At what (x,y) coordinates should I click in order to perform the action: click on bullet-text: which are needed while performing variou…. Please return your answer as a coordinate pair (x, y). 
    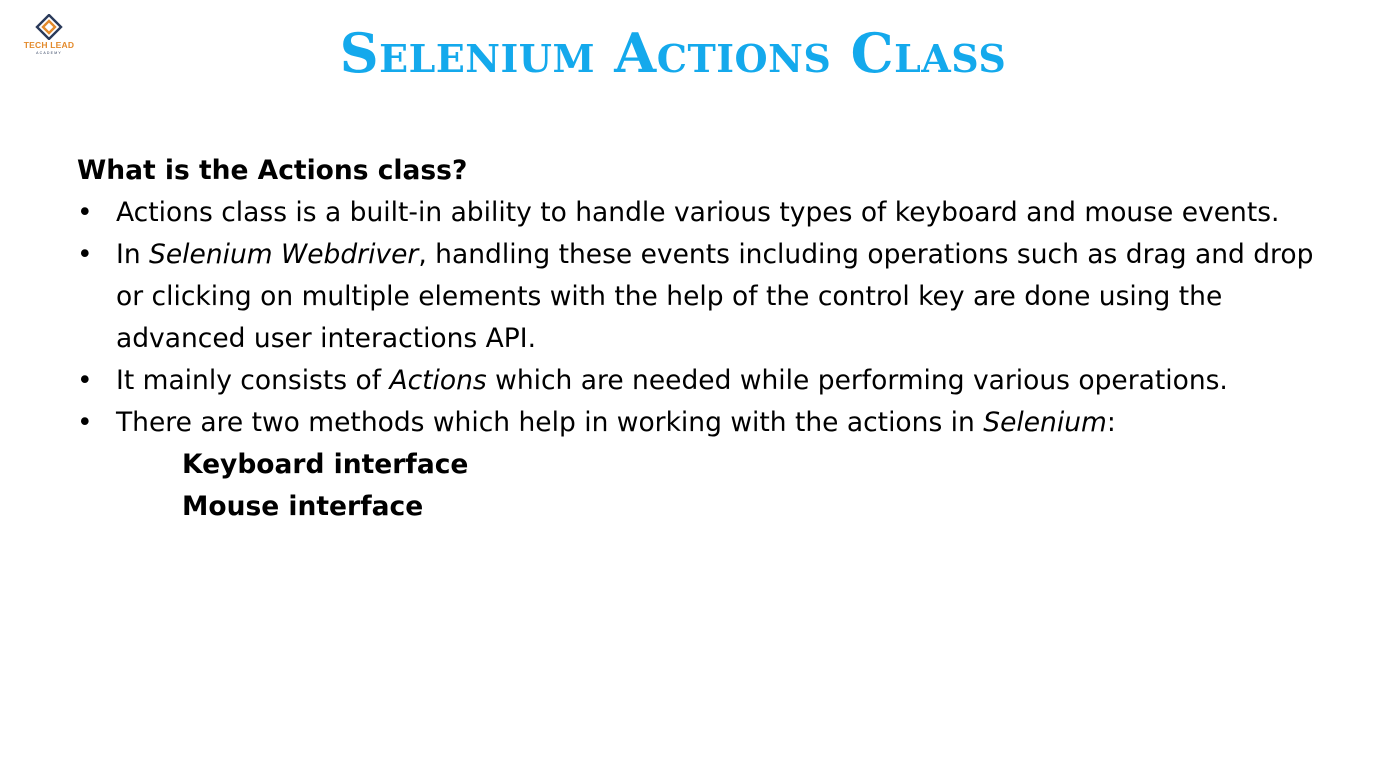
    Looking at the image, I should click on (857, 380).